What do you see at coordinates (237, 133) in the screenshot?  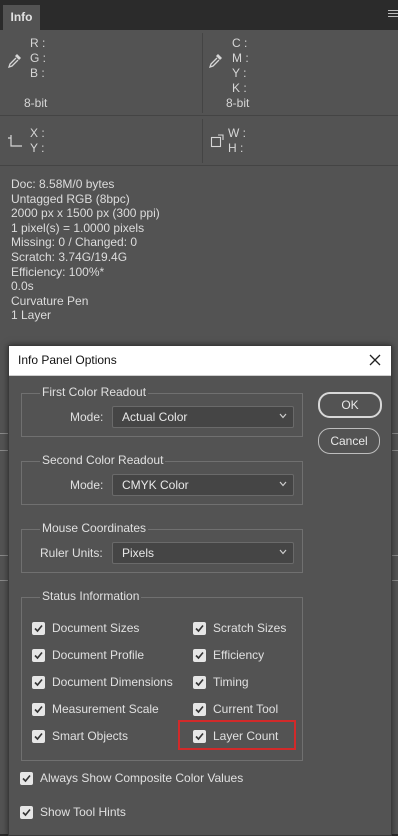 I see `w-label: W :` at bounding box center [237, 133].